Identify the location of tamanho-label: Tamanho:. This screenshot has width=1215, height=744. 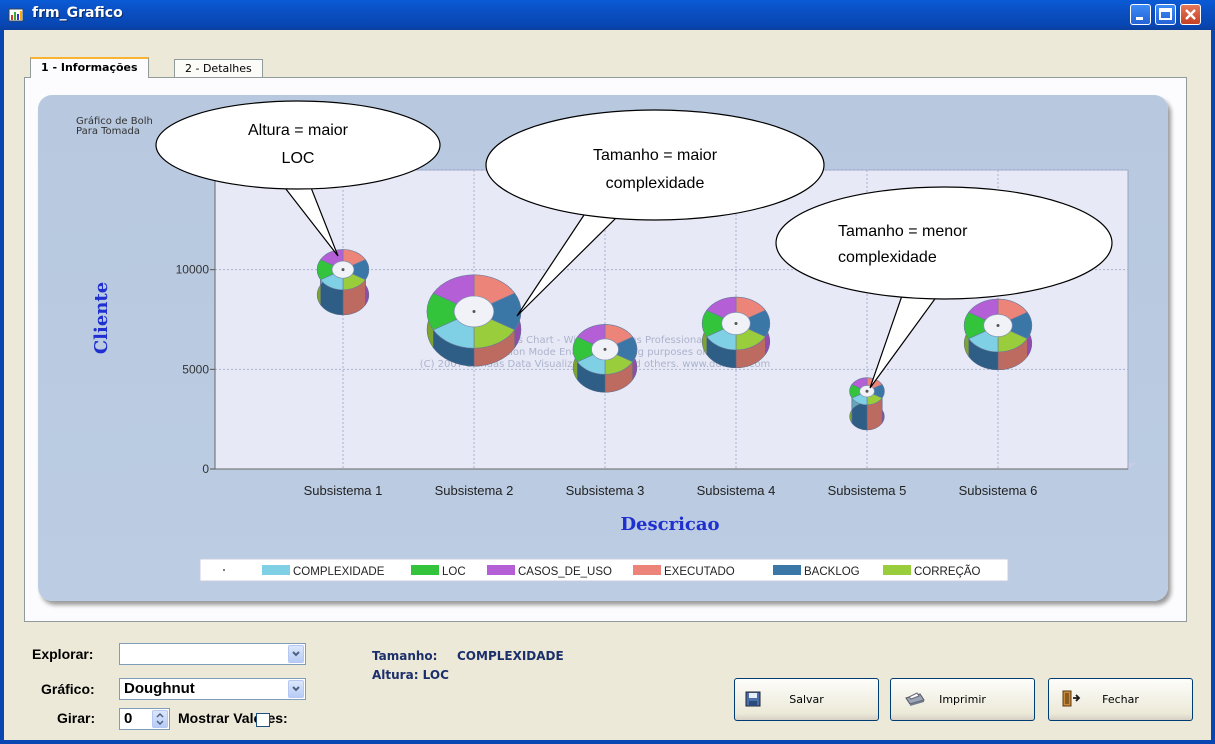
(405, 656).